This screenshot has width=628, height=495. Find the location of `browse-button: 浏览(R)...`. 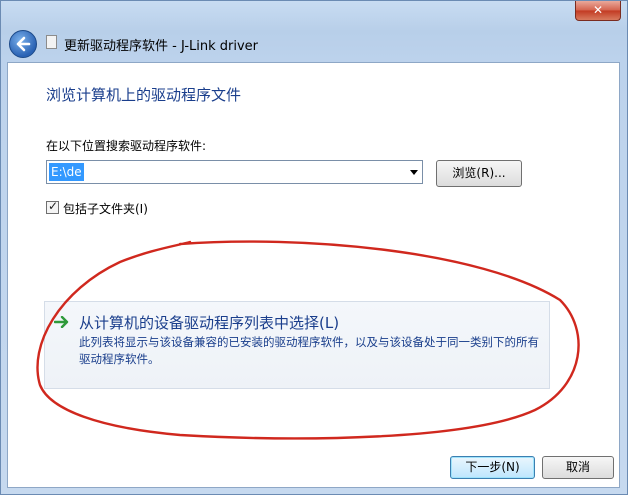

browse-button: 浏览(R)... is located at coordinates (479, 173).